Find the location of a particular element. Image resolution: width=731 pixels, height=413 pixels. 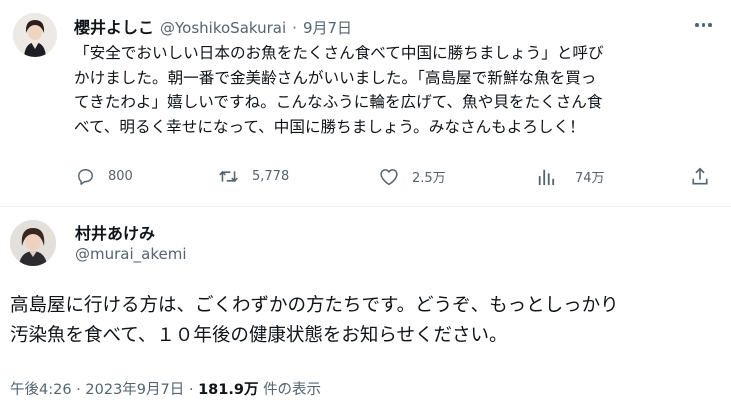

avatar-sakurai is located at coordinates (35, 35).